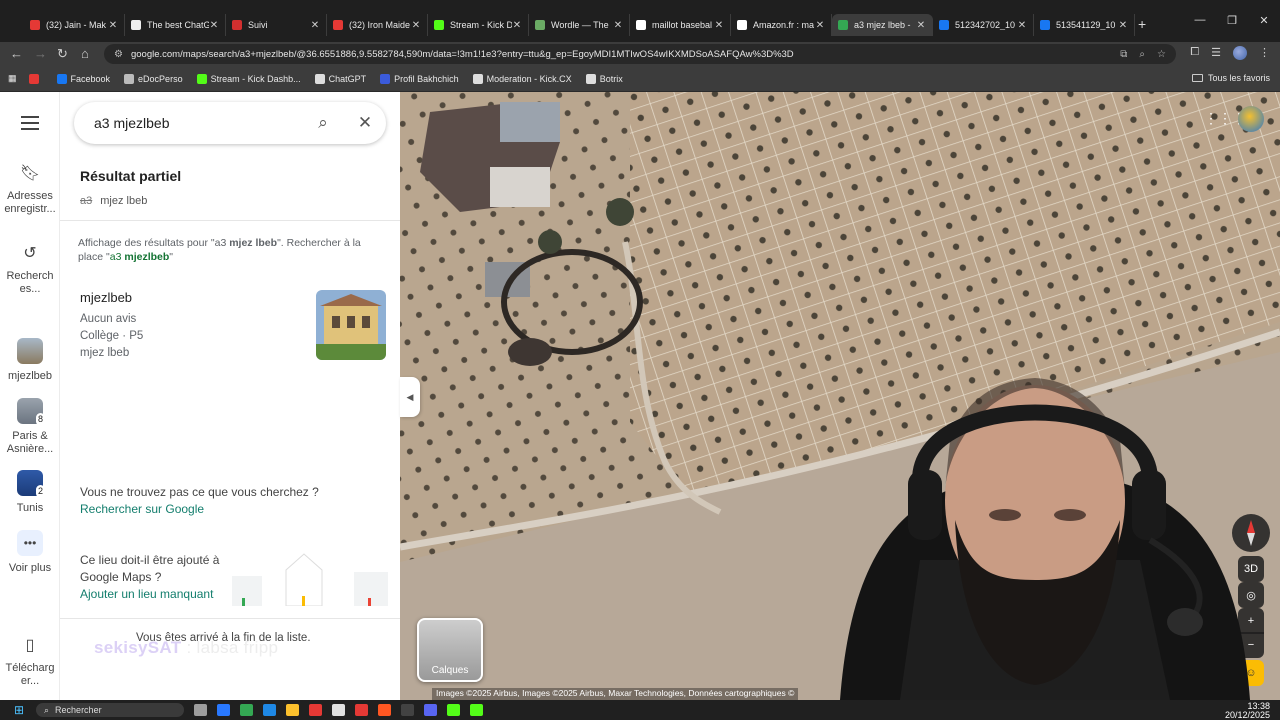 The width and height of the screenshot is (1280, 720). I want to click on bookmark-item: eDocPerso, so click(153, 78).